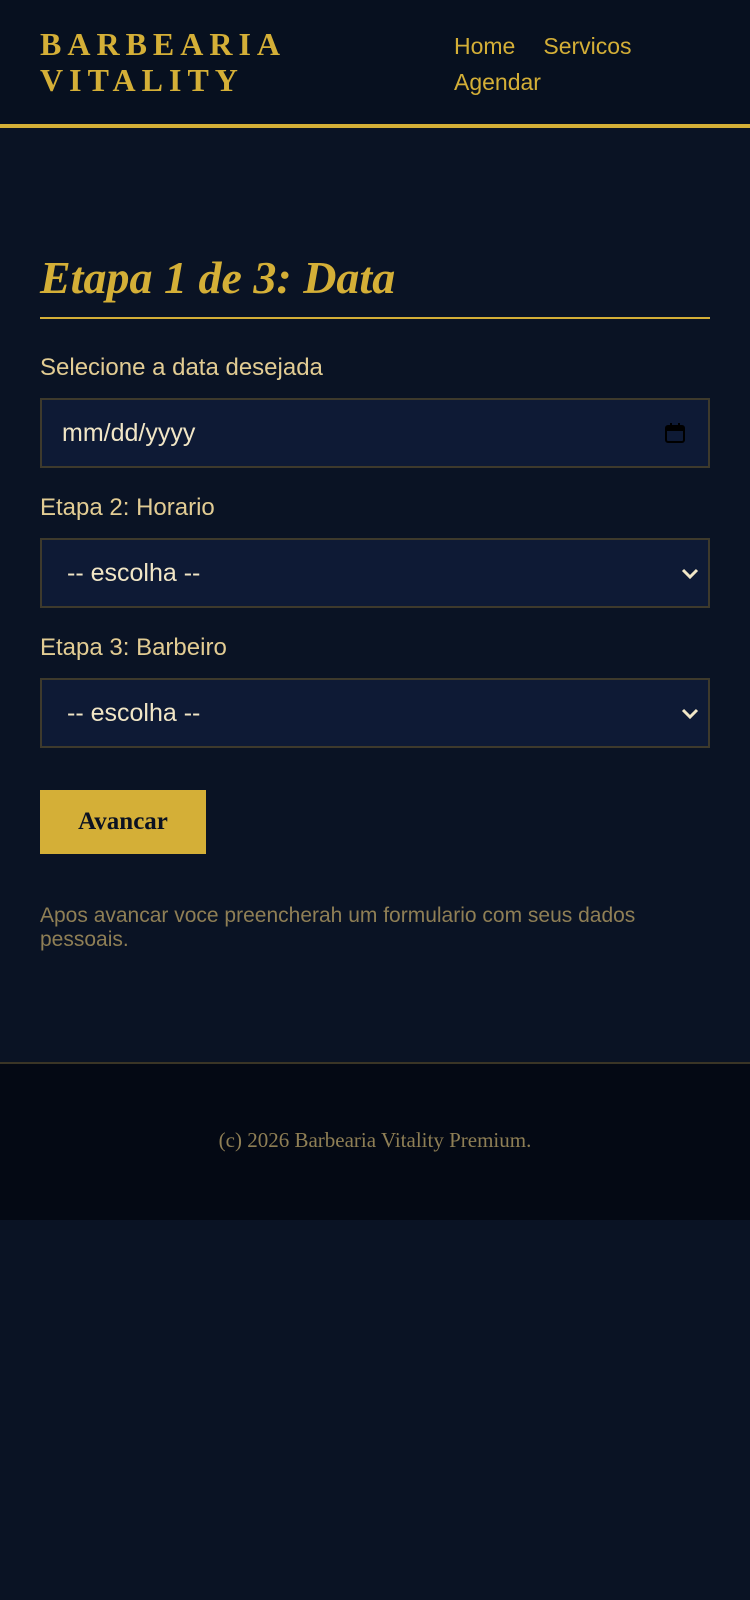 Image resolution: width=750 pixels, height=1600 pixels. Describe the element at coordinates (675, 433) in the screenshot. I see `calendar-icon` at that location.